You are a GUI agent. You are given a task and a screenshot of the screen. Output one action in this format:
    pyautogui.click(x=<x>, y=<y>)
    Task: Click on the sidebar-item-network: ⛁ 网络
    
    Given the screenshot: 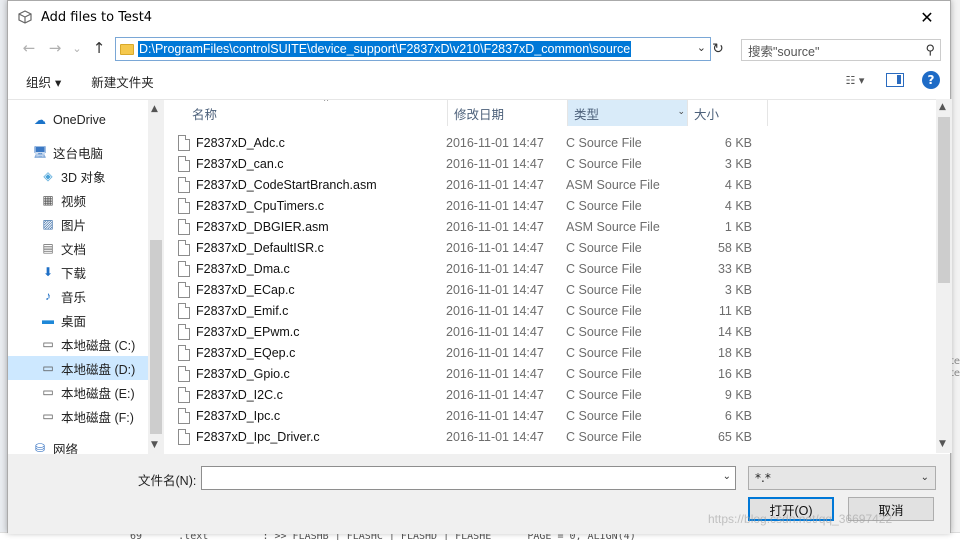 What is the action you would take?
    pyautogui.click(x=78, y=445)
    